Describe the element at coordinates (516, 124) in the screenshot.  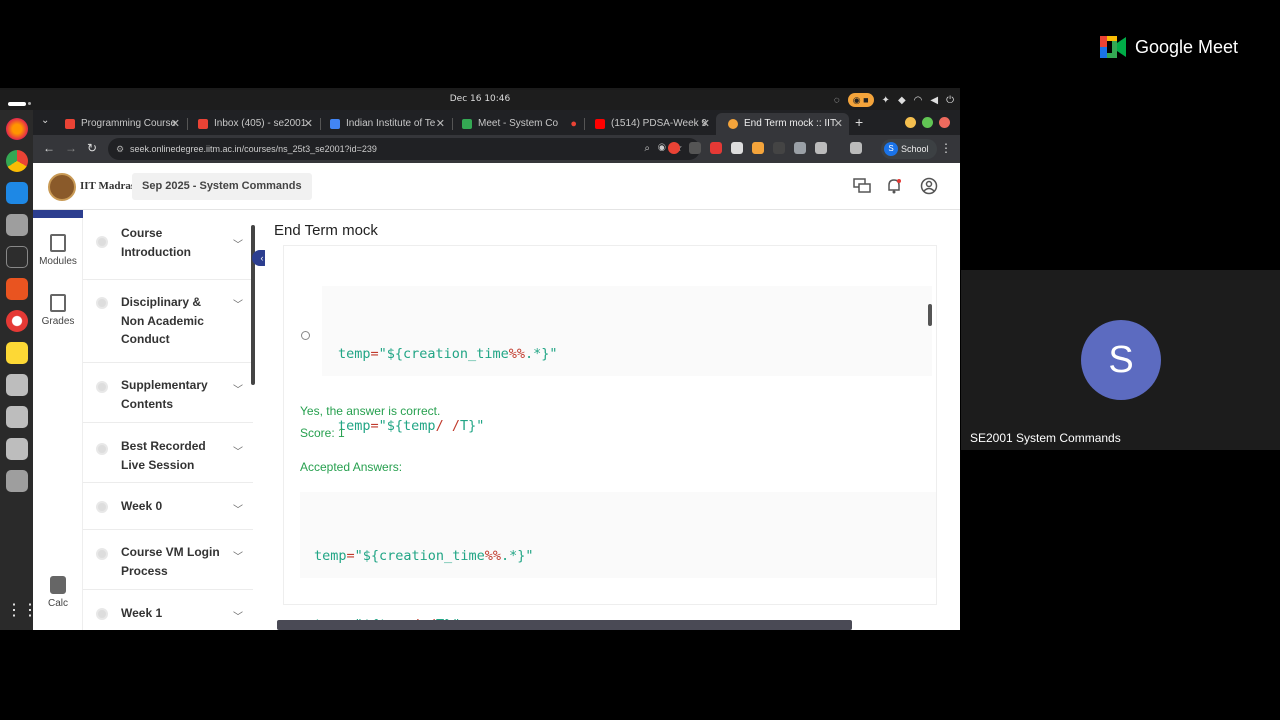
I see `tab-meet: Meet - System Co ●` at that location.